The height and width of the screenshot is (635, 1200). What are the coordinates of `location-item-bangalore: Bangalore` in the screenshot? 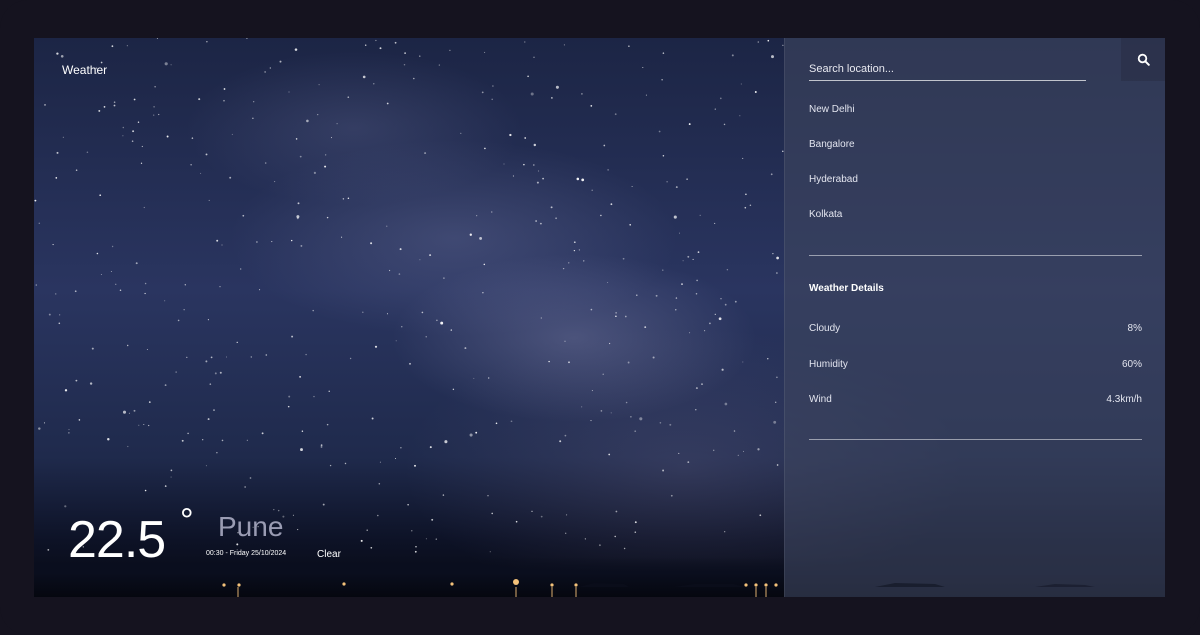 It's located at (975, 155).